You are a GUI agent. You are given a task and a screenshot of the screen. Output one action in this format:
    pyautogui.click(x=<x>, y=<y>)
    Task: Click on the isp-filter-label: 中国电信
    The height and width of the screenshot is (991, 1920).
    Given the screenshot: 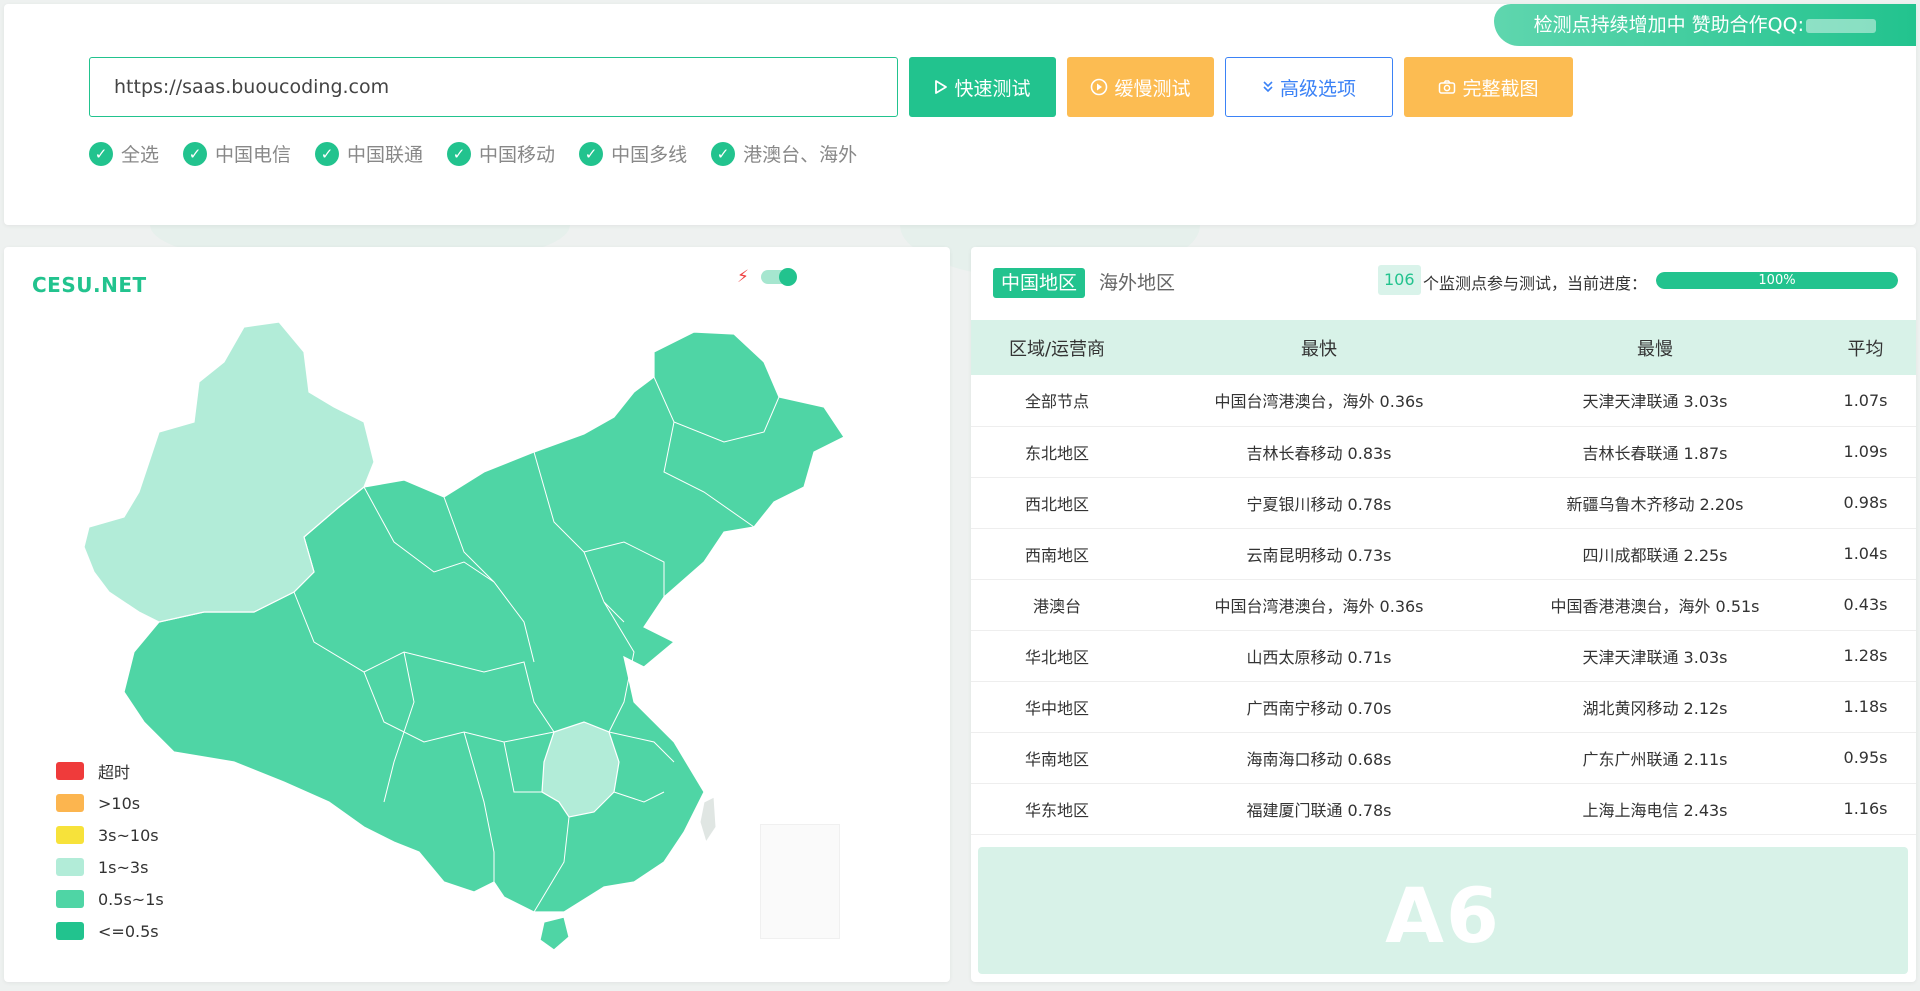 What is the action you would take?
    pyautogui.click(x=253, y=155)
    